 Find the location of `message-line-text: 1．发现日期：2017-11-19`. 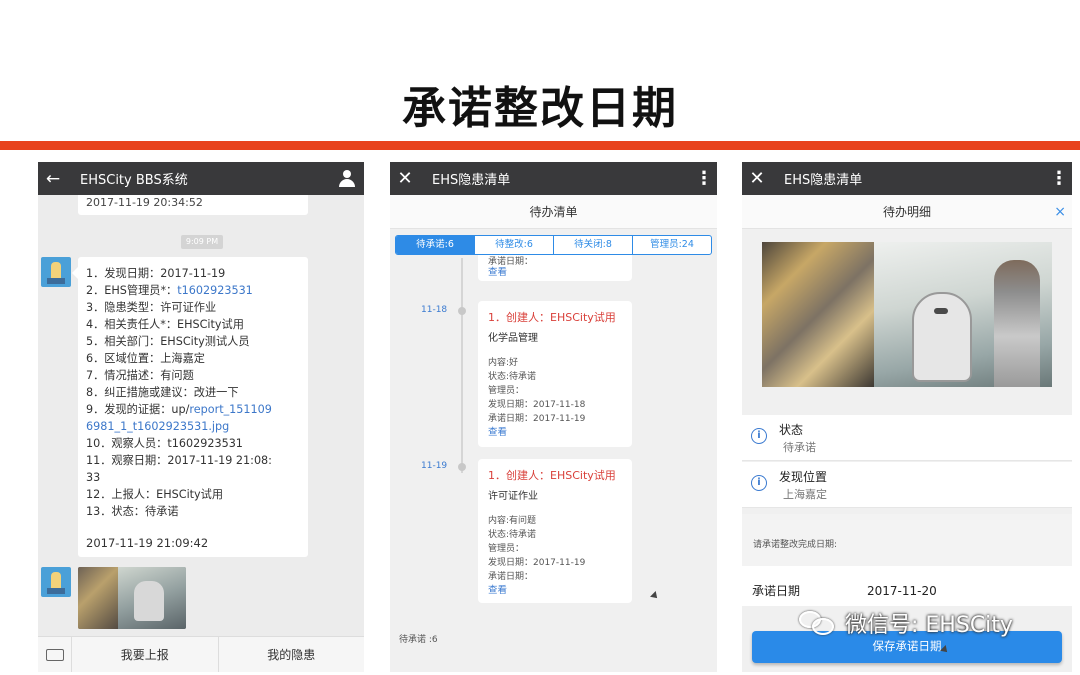

message-line-text: 1．发现日期：2017-11-19 is located at coordinates (156, 273).